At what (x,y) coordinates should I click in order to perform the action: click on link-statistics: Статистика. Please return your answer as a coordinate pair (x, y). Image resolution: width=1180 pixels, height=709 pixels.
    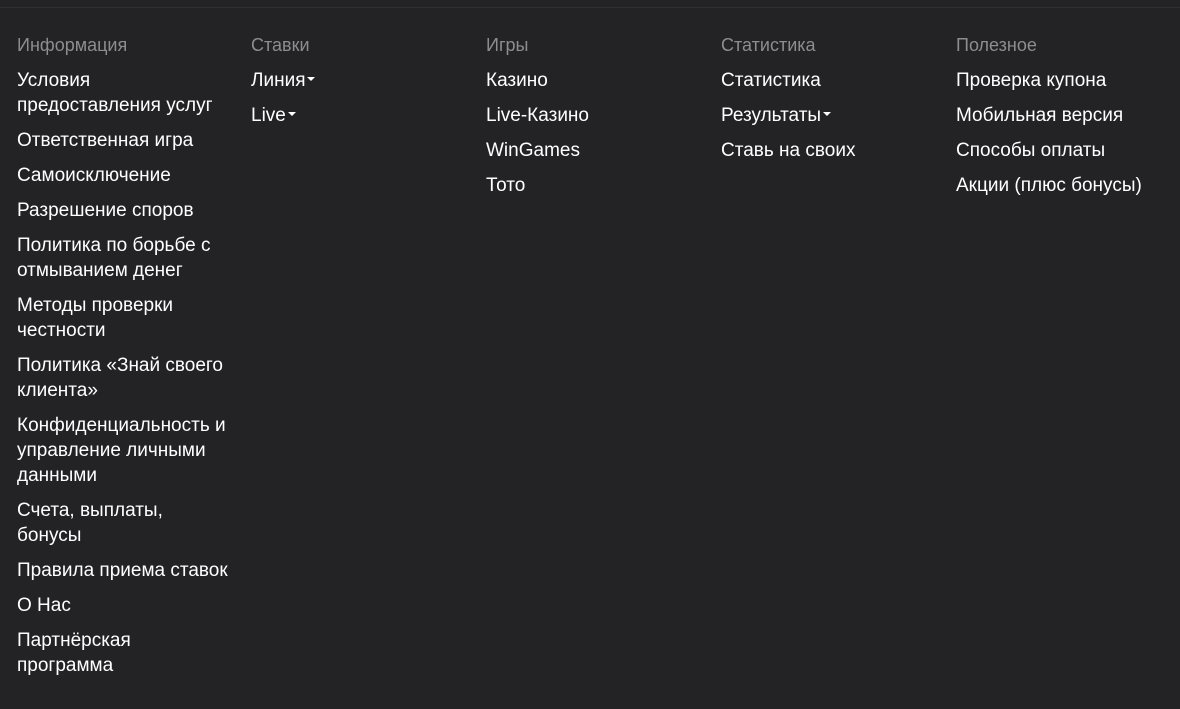
    Looking at the image, I should click on (771, 80).